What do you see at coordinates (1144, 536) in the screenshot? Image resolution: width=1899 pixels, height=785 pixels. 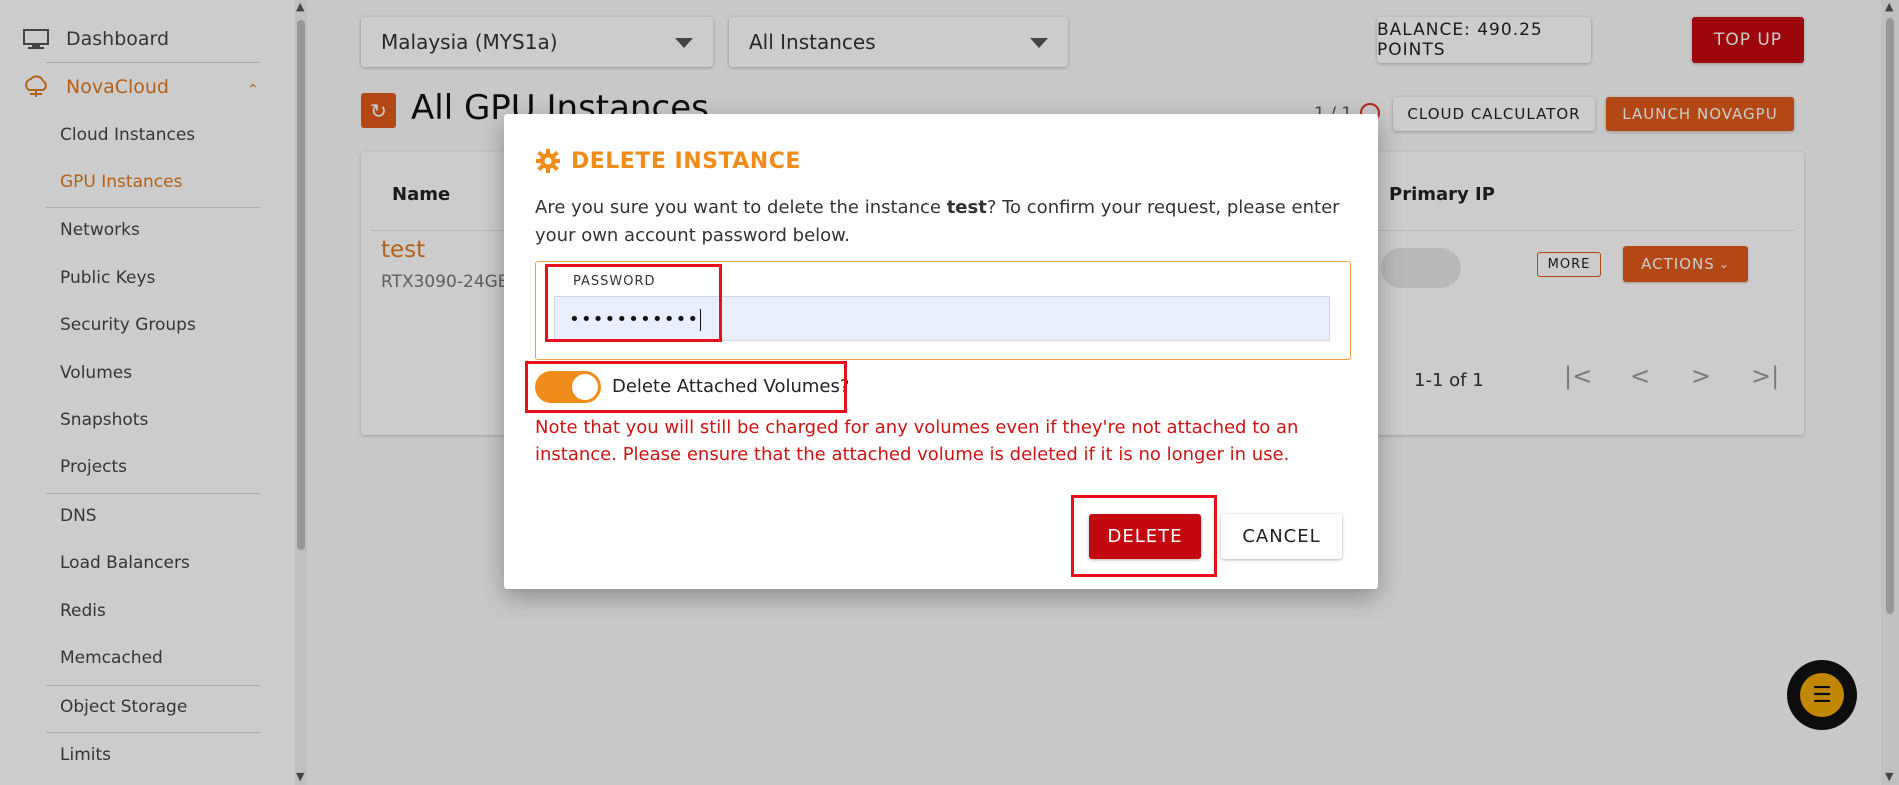 I see `highlight-delete-box` at bounding box center [1144, 536].